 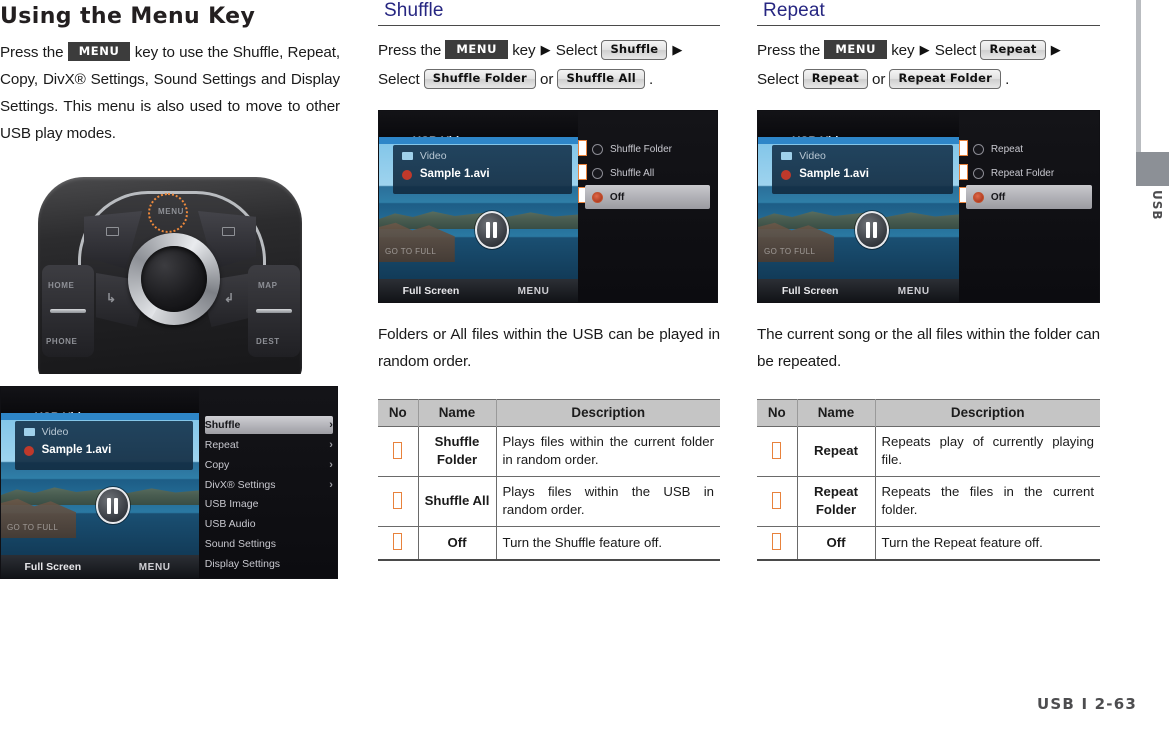 What do you see at coordinates (836, 451) in the screenshot?
I see `row-name-cell: Repeat` at bounding box center [836, 451].